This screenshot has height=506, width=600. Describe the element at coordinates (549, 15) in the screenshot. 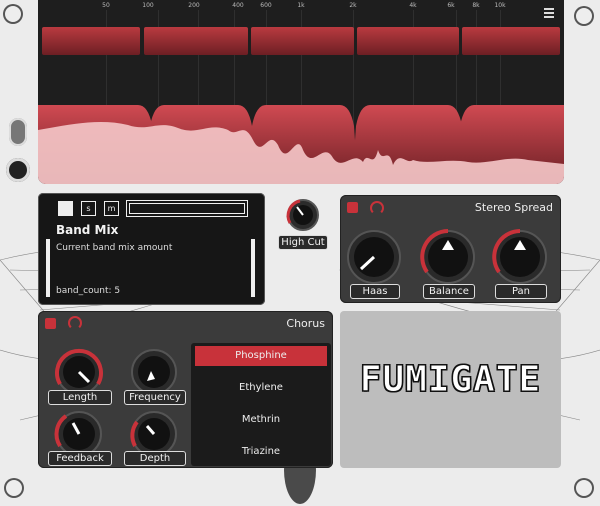

I see `menu-icon` at that location.